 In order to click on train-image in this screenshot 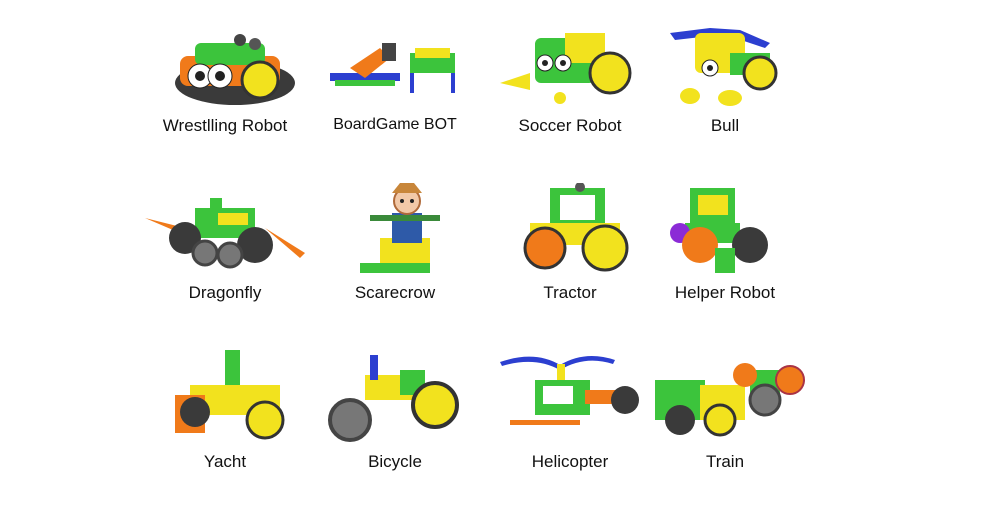, I will do `click(725, 397)`.